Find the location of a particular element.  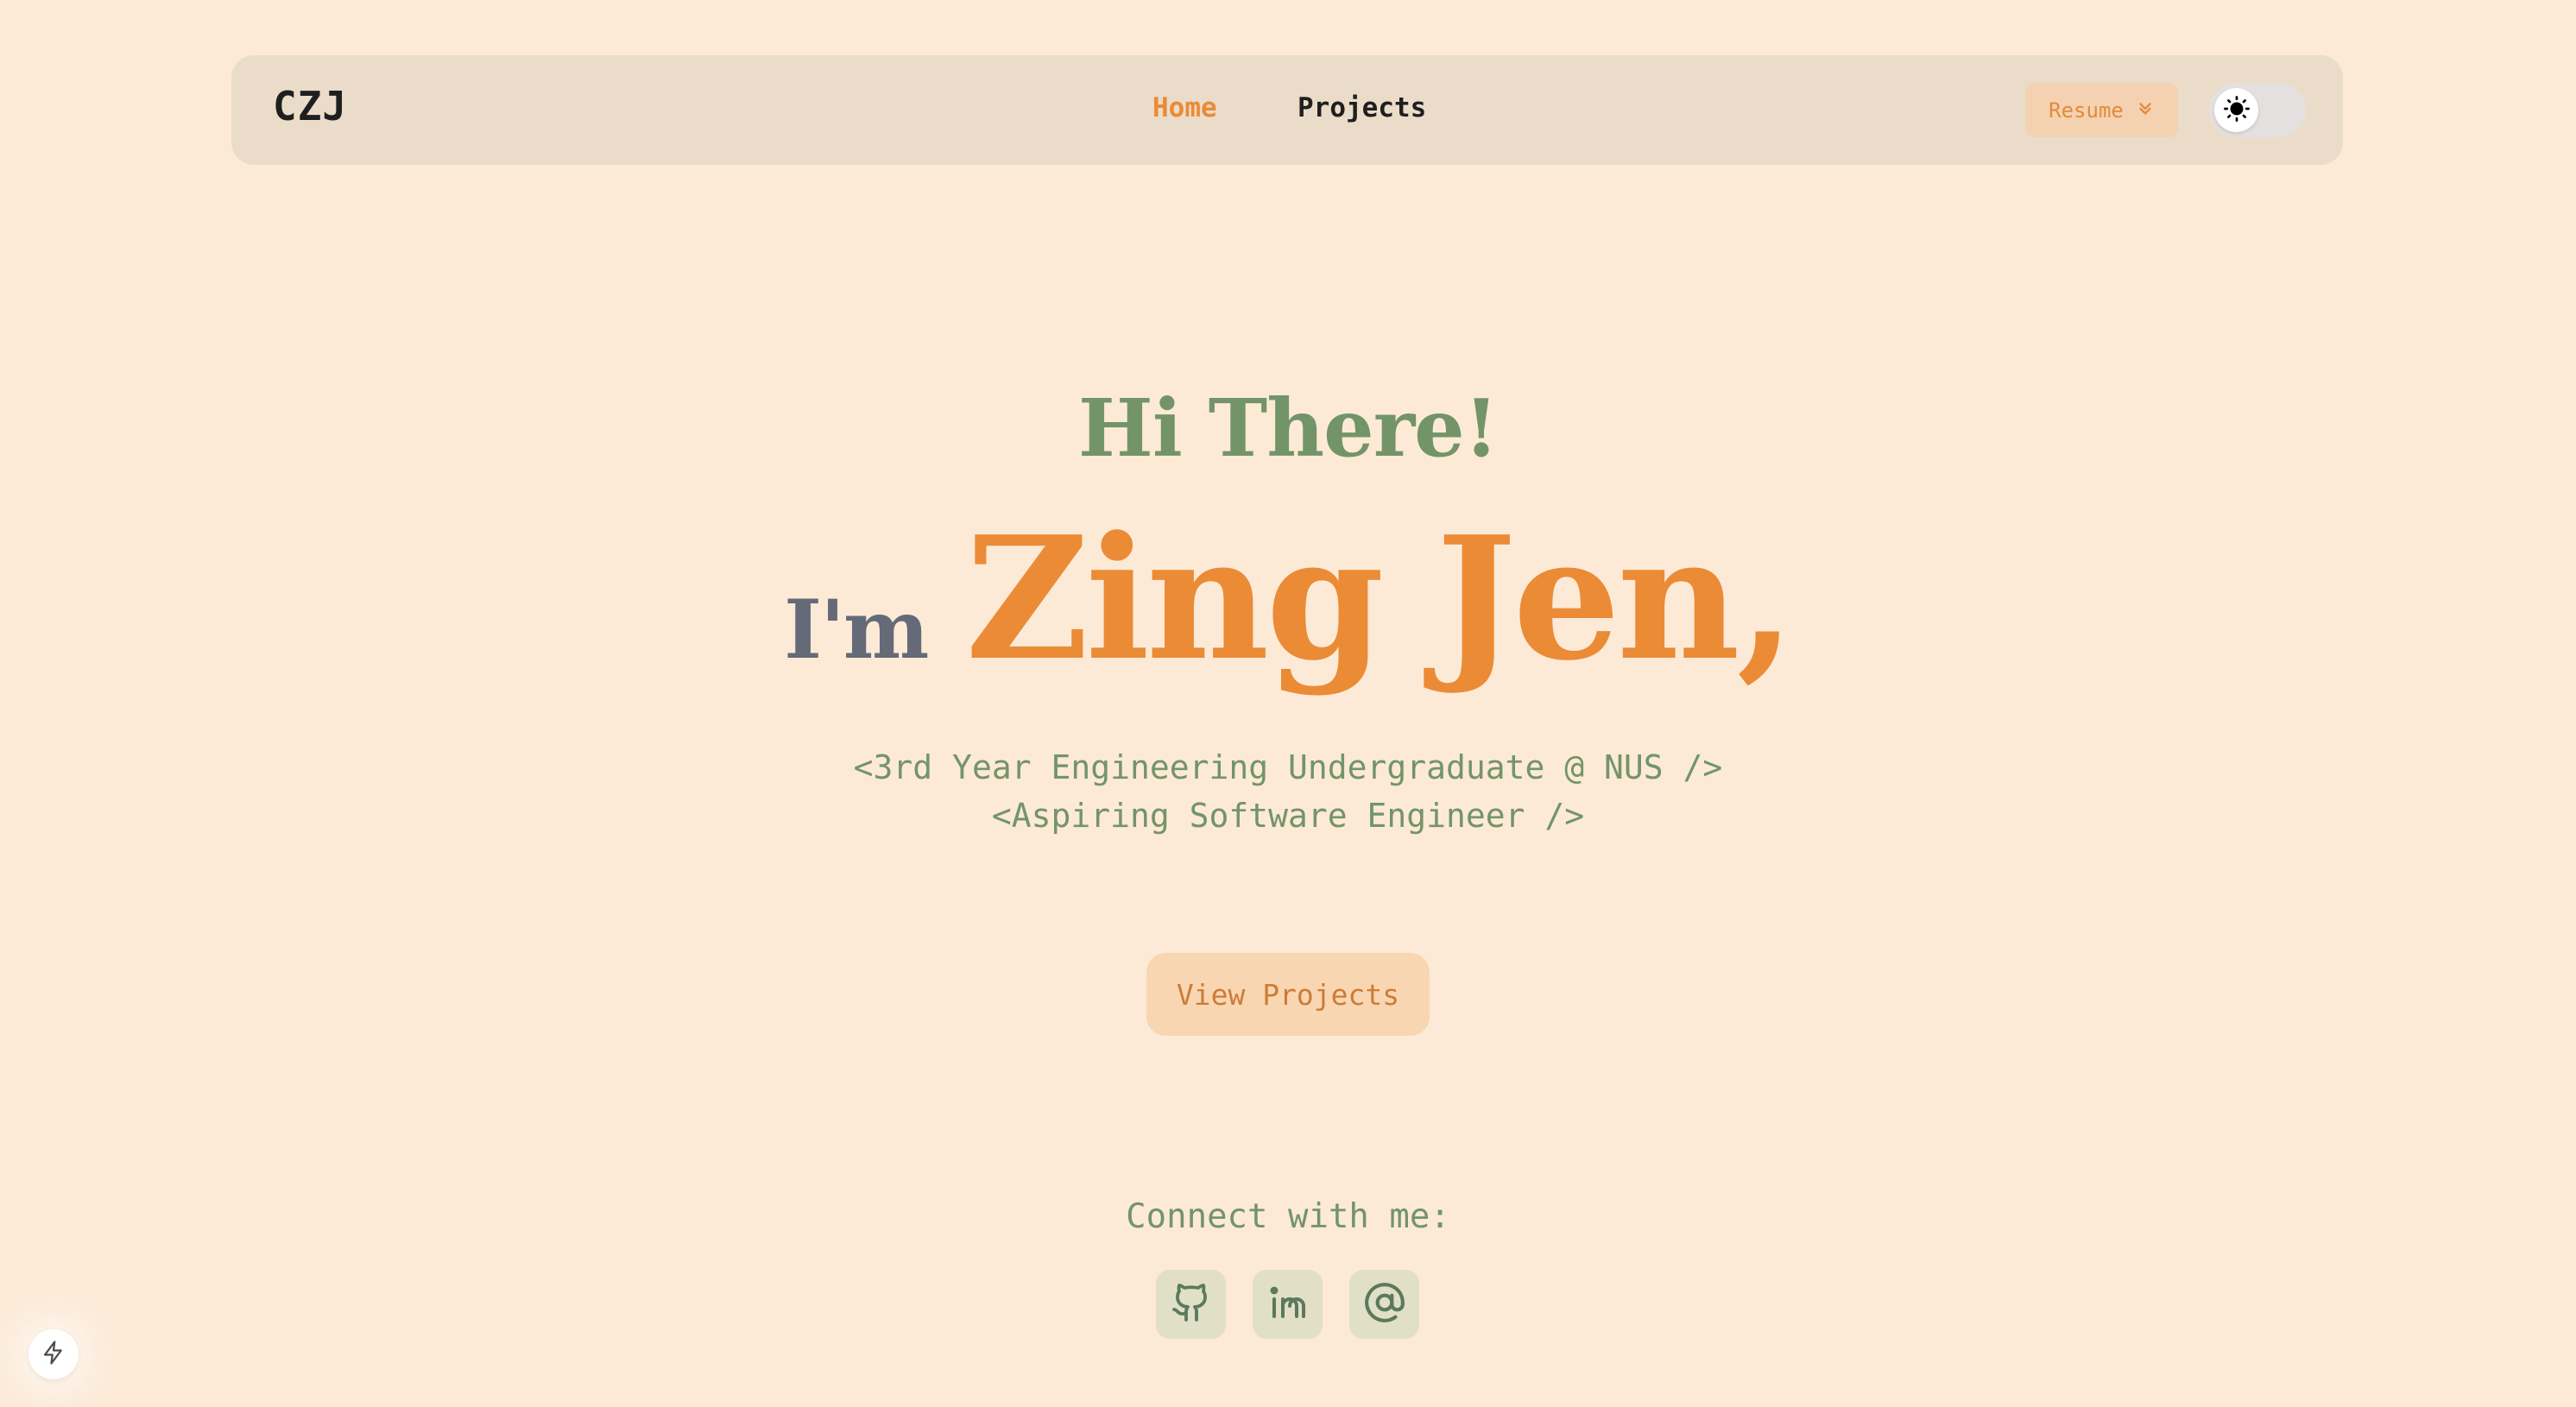

chevrons-down-icon is located at coordinates (2145, 110).